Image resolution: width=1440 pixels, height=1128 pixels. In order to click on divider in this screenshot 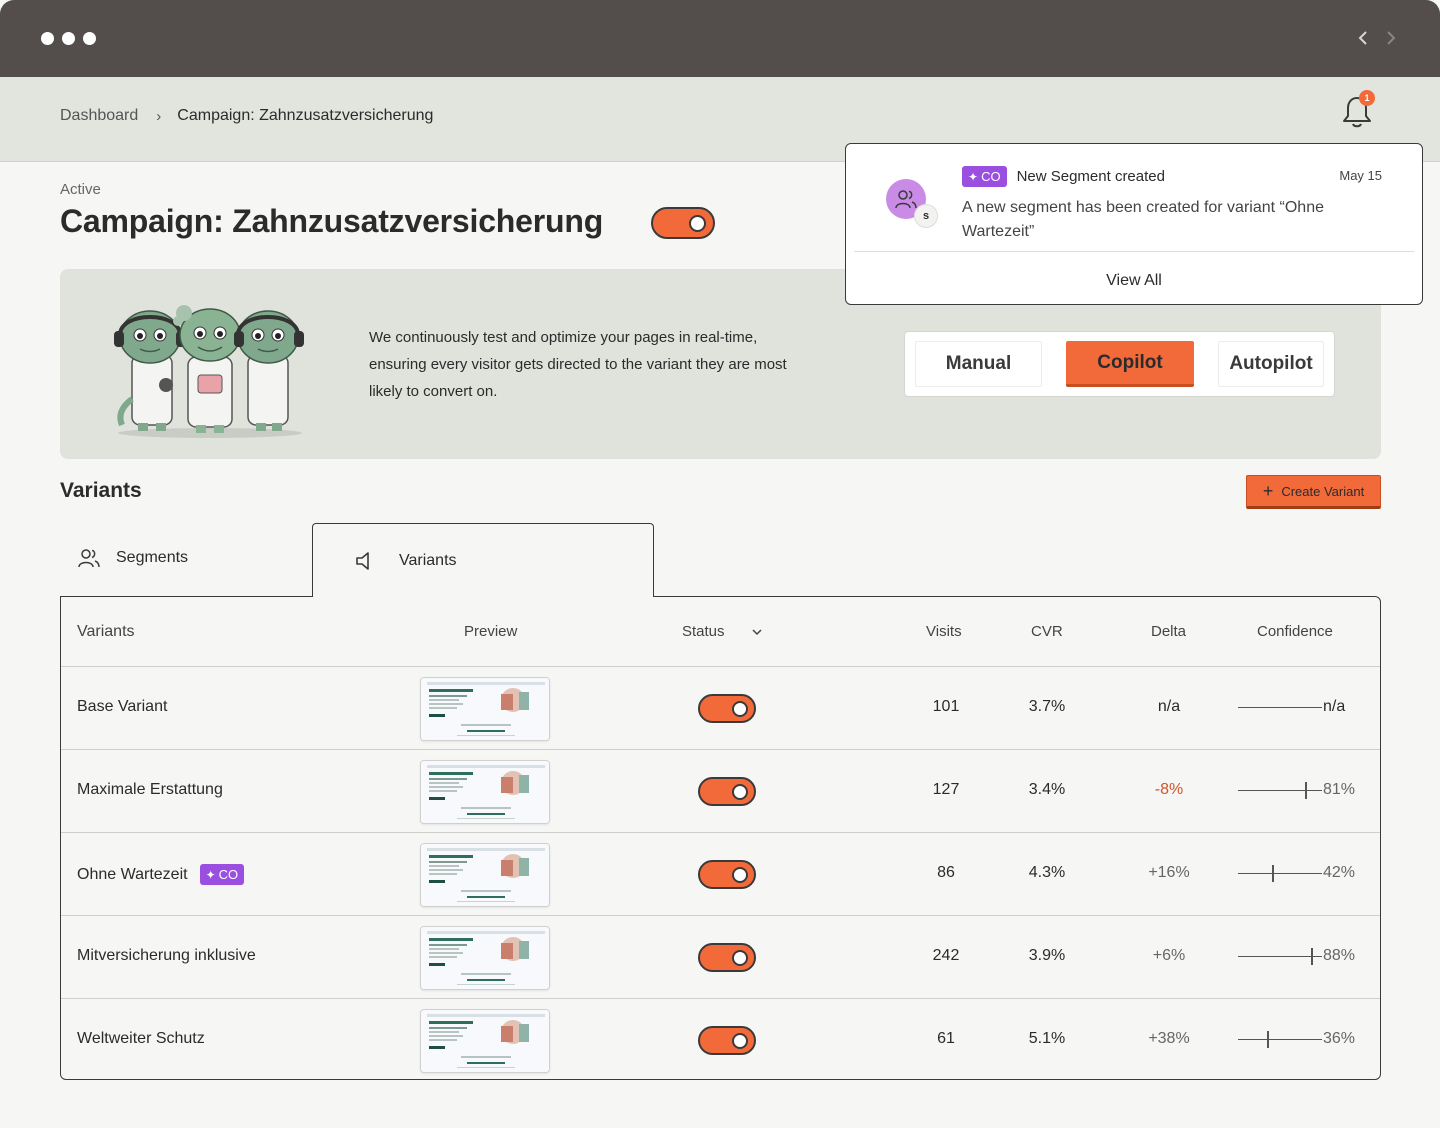, I will do `click(1134, 251)`.